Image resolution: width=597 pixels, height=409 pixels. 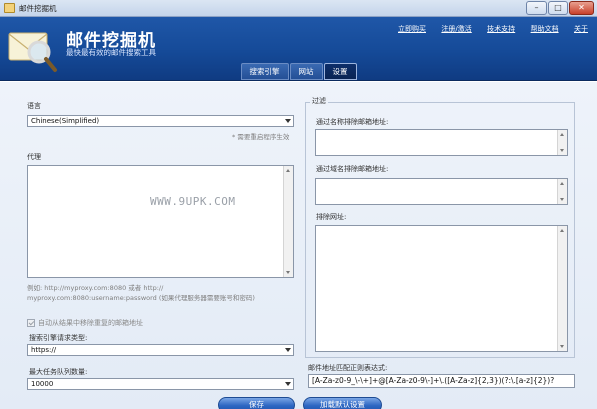 I want to click on link-about: 关于, so click(x=581, y=29).